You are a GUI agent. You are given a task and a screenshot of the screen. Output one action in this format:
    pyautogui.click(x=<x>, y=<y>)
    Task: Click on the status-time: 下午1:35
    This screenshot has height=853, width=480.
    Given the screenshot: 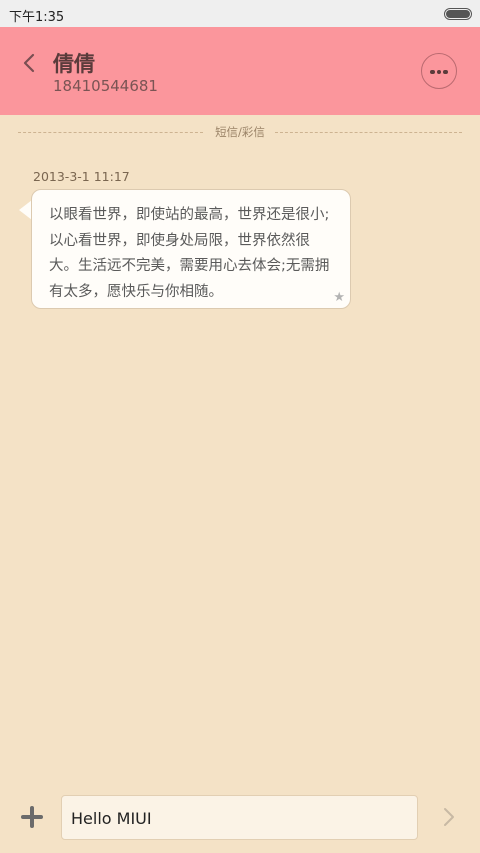 What is the action you would take?
    pyautogui.click(x=37, y=17)
    